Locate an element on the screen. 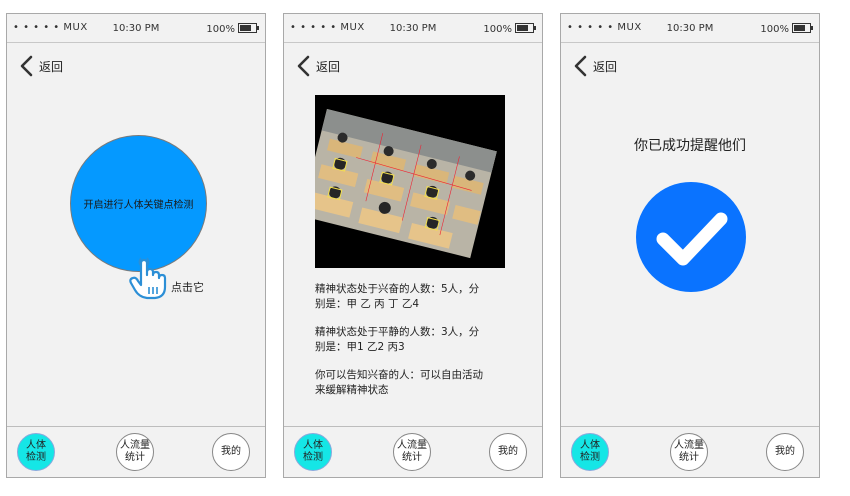 This screenshot has height=496, width=850. start-detection-button: 开启进行人体关键点检测 is located at coordinates (138, 203).